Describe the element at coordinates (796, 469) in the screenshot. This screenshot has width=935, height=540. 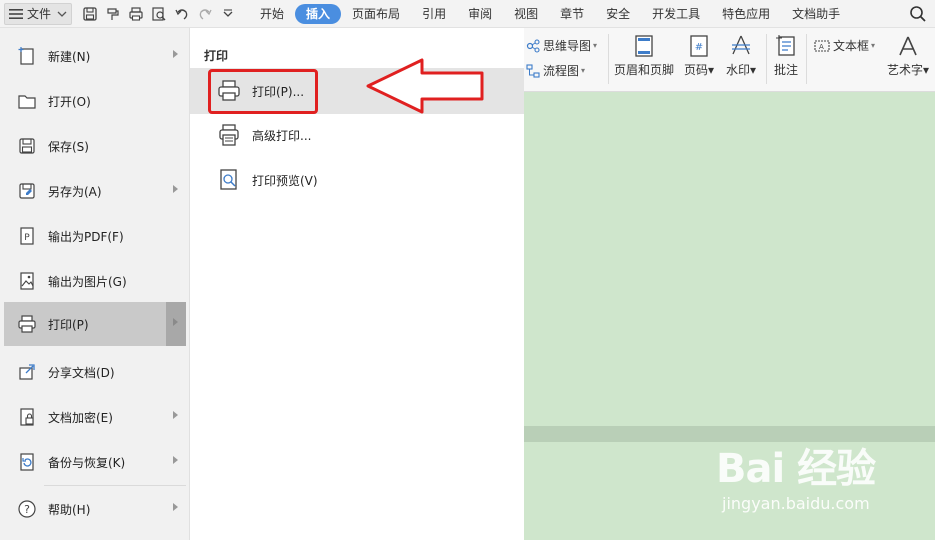
I see `watermark-logo: Bai 经验` at that location.